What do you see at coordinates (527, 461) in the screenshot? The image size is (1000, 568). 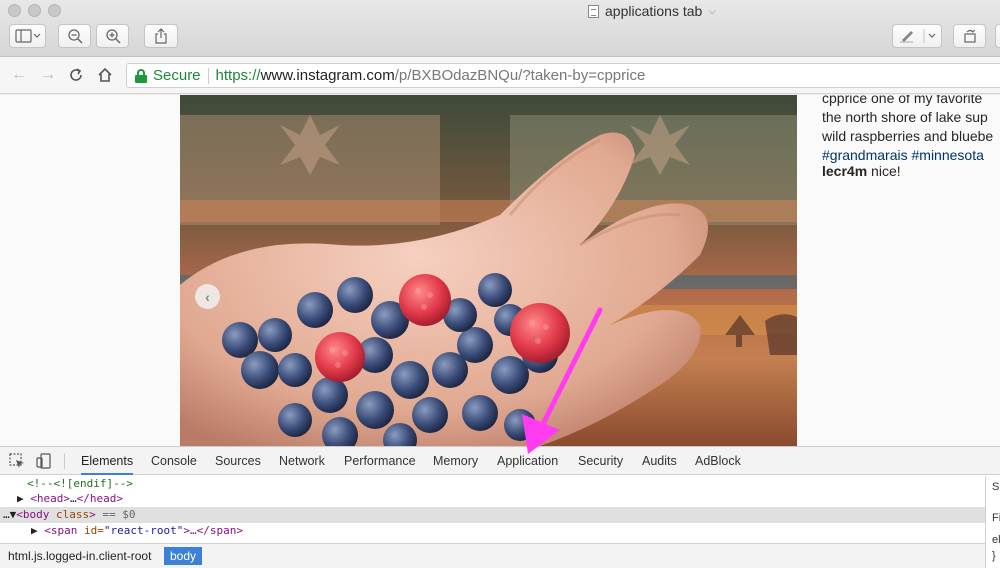 I see `tab-application: Application` at bounding box center [527, 461].